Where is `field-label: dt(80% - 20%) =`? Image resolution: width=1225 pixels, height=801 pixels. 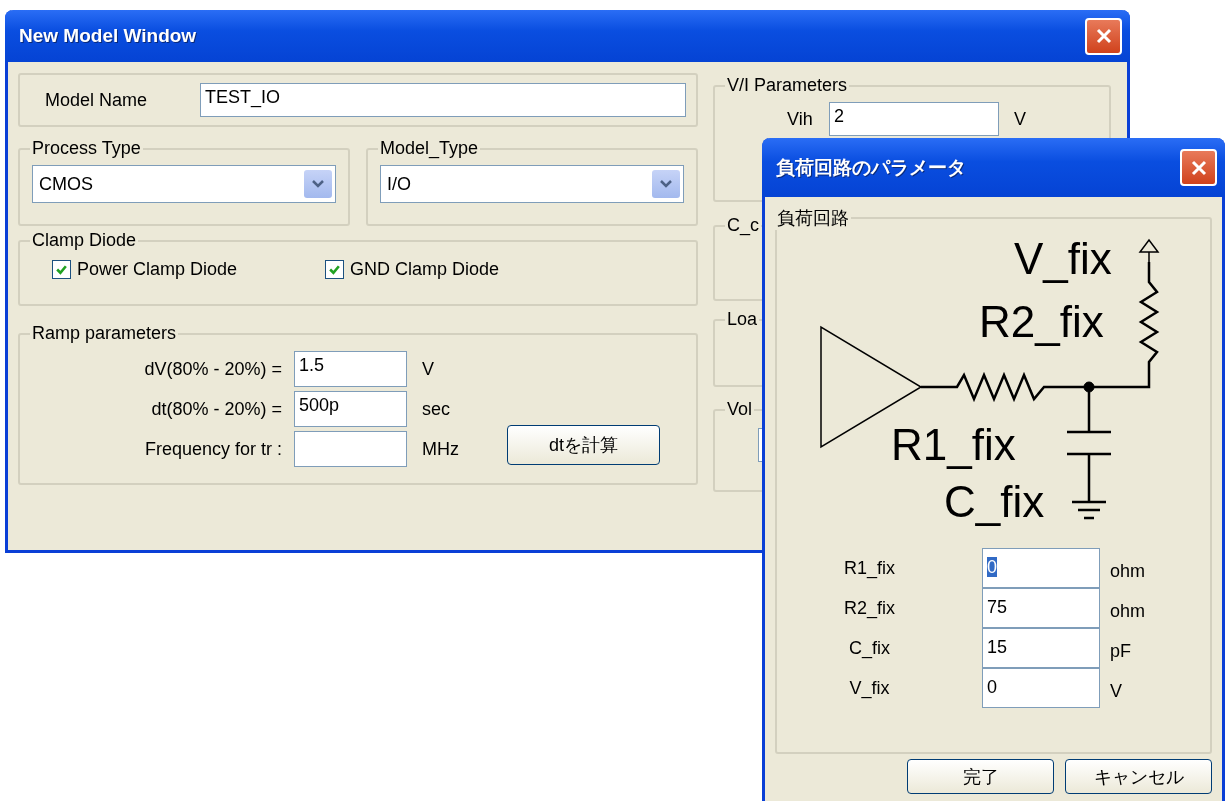 field-label: dt(80% - 20%) = is located at coordinates (216, 409).